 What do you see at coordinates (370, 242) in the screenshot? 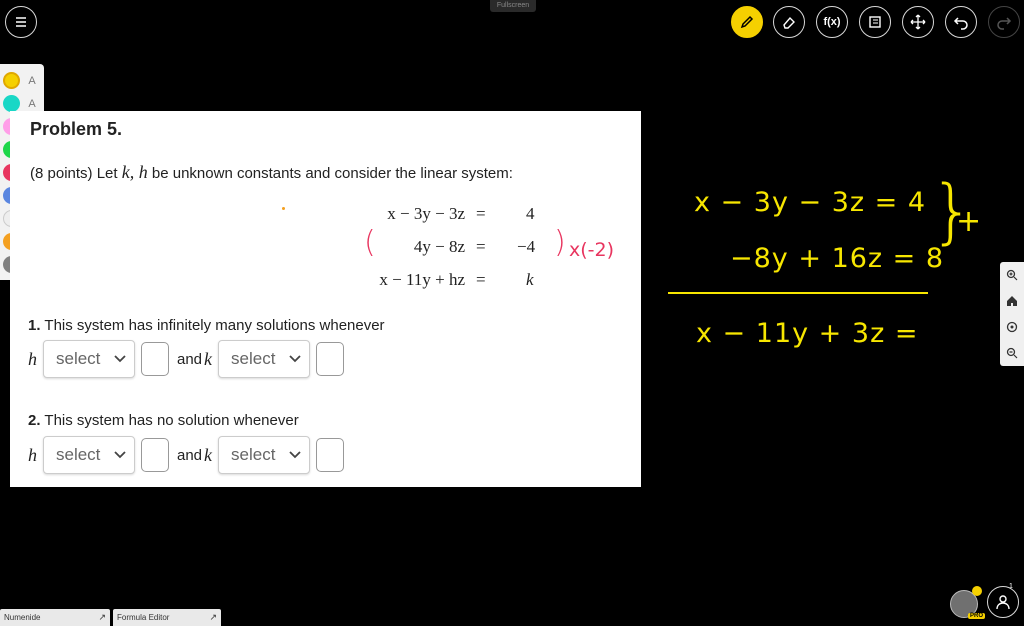
I see `annotation-open-paren: (` at bounding box center [370, 242].